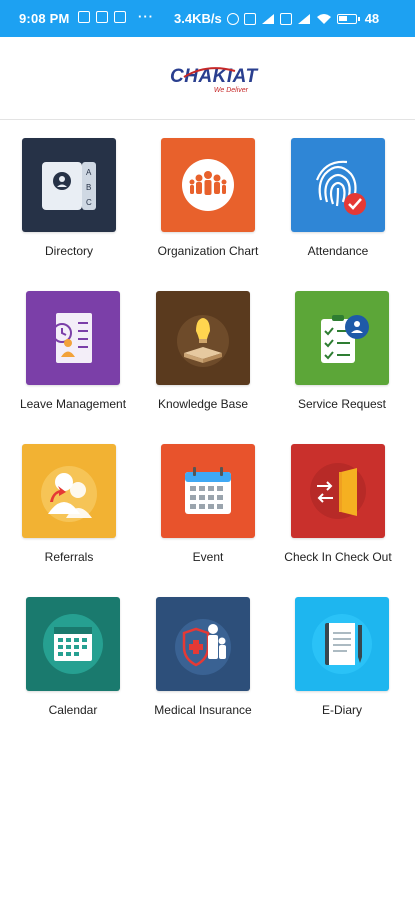 The width and height of the screenshot is (415, 900). I want to click on wifi-icon, so click(323, 18).